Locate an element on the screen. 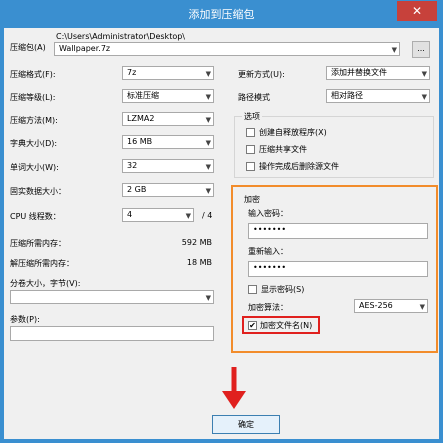 This screenshot has width=443, height=443. show-password-label: 显示密码(S) is located at coordinates (283, 289).